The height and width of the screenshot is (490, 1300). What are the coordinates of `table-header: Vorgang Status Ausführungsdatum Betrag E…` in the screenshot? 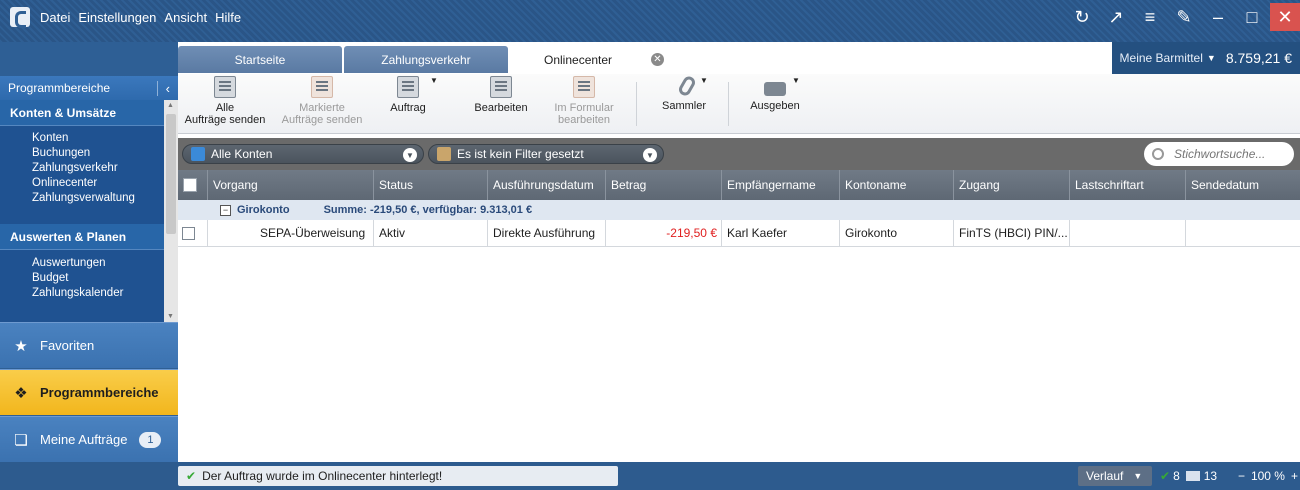 It's located at (739, 185).